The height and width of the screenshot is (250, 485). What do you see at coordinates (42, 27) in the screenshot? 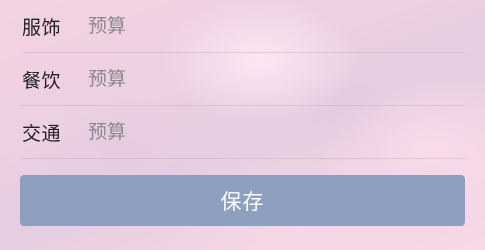
I see `clothing-label: 服饰` at bounding box center [42, 27].